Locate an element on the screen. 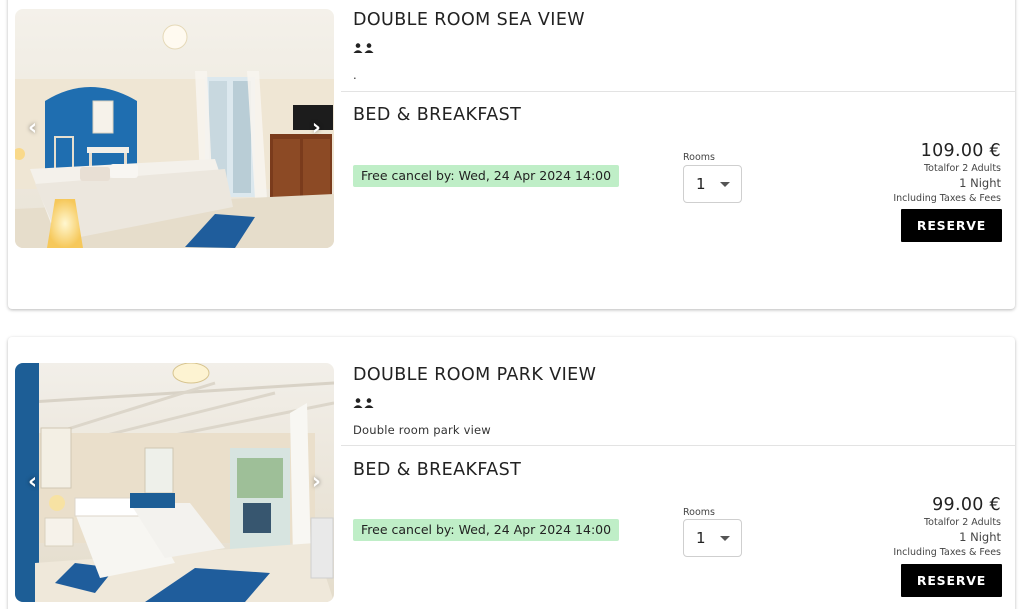  room-description: Double room park view is located at coordinates (422, 430).